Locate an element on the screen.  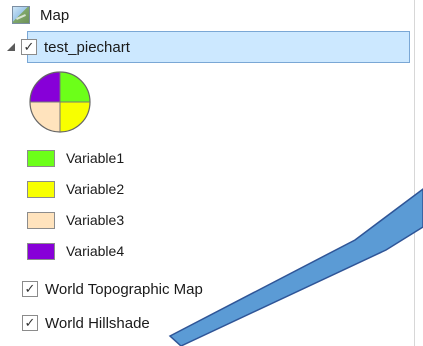
expand-arrow-icon is located at coordinates (11, 47).